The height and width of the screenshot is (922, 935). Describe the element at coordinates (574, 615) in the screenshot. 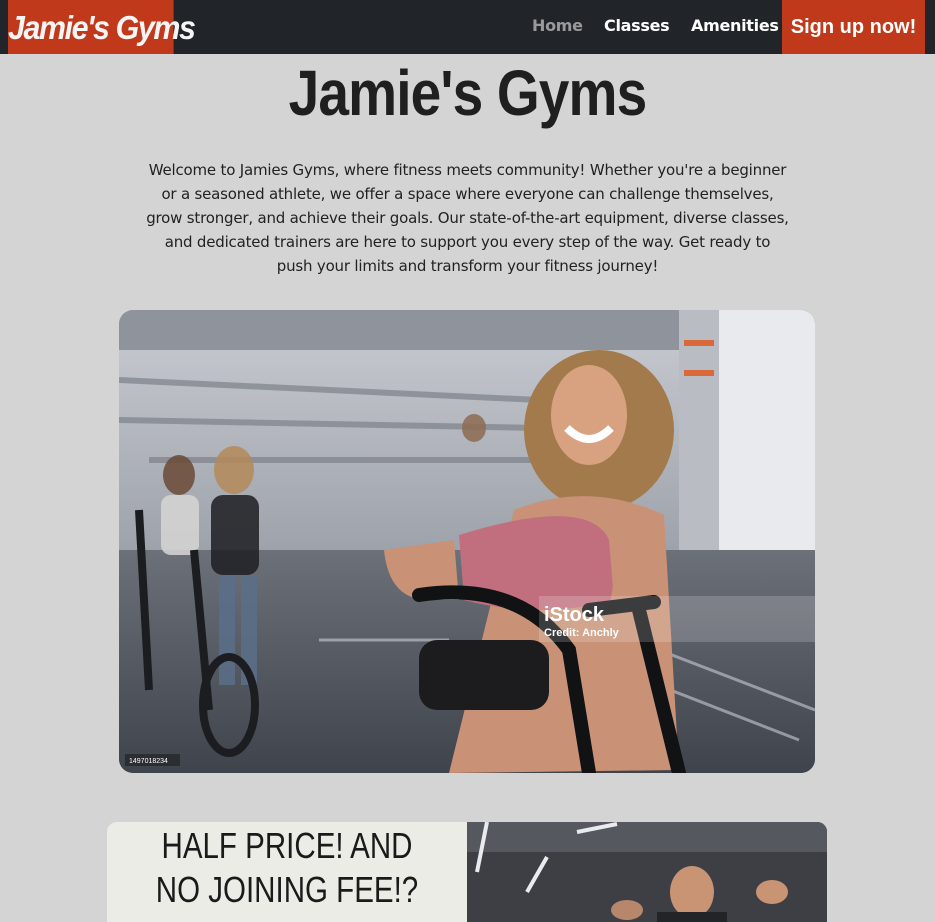

I see `watermark-text: iStock` at that location.